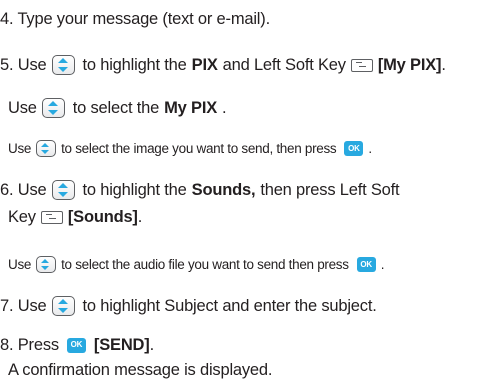 This screenshot has height=383, width=479. Describe the element at coordinates (382, 264) in the screenshot. I see `step-6-sub-1-text: .` at that location.